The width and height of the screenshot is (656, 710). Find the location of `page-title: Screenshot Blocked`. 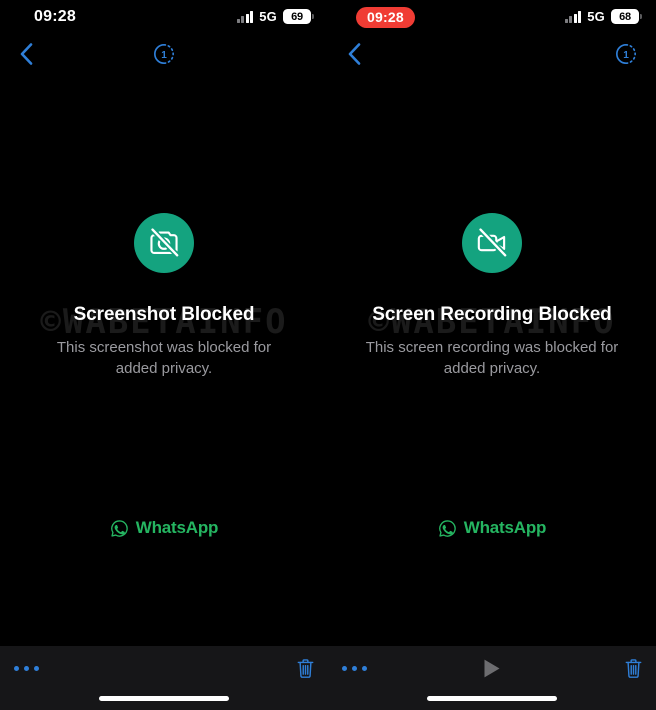

page-title: Screenshot Blocked is located at coordinates (164, 314).